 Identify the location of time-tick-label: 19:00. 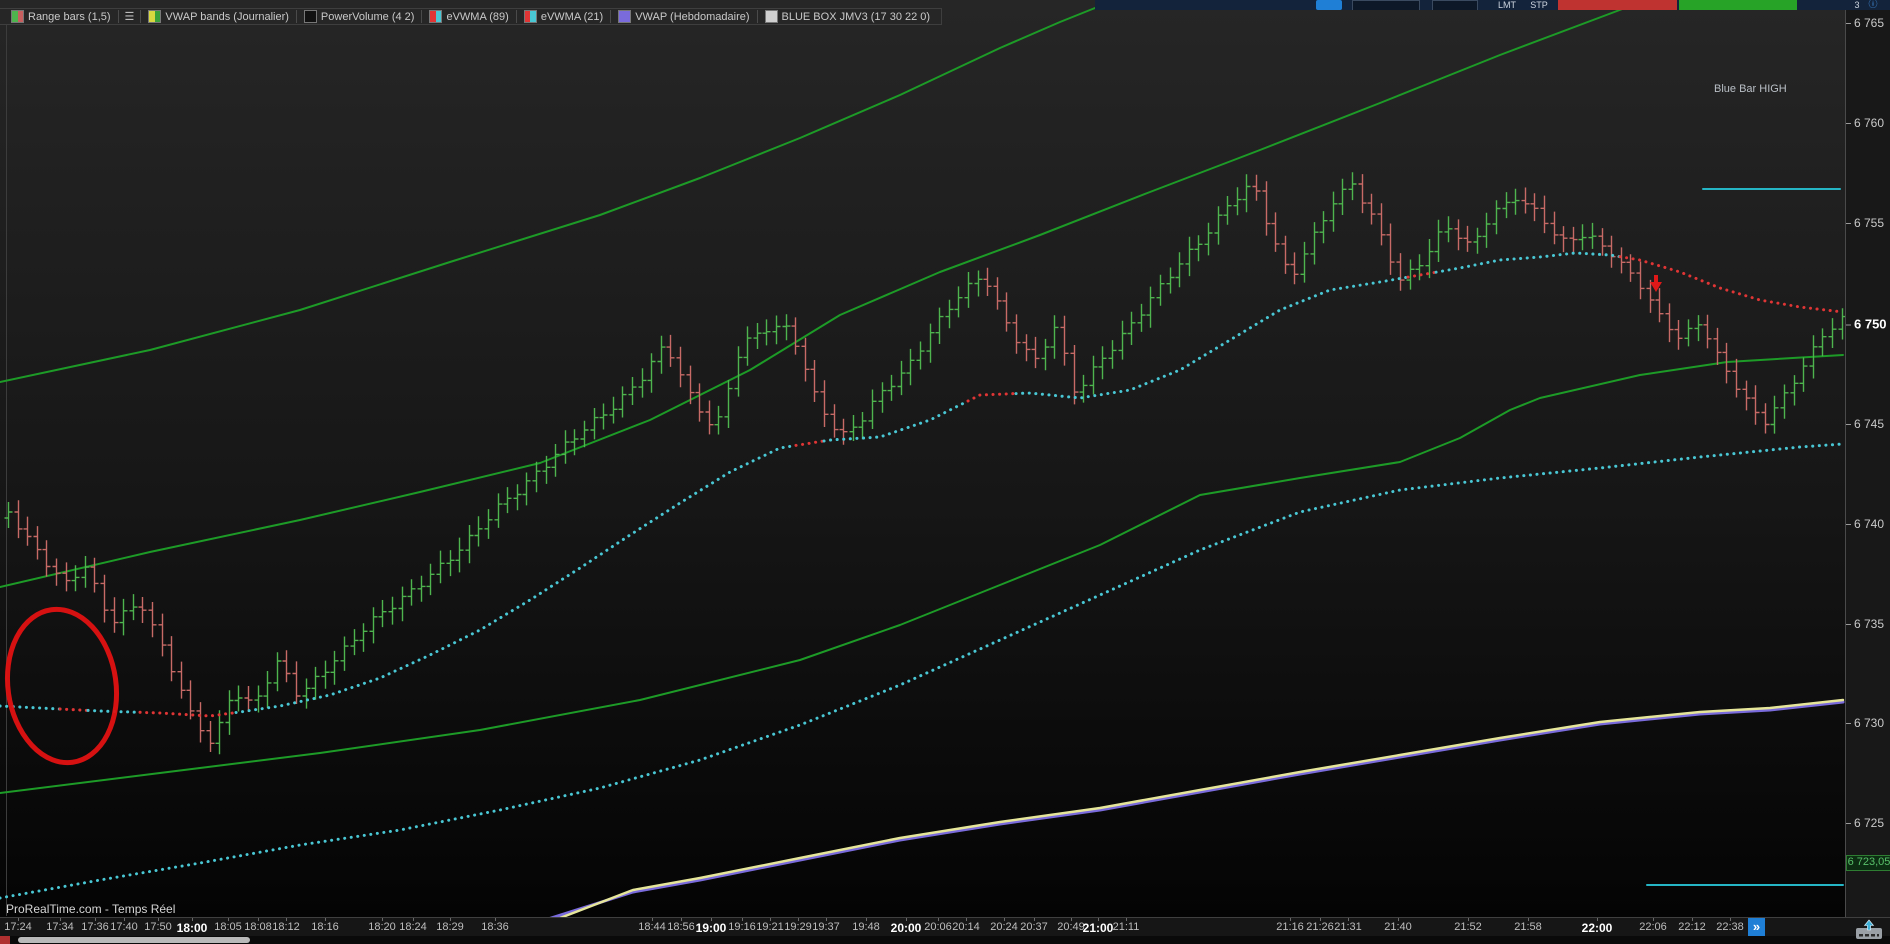
(711, 928).